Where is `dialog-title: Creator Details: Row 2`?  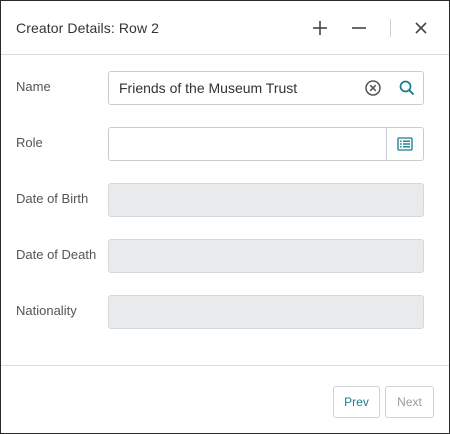
dialog-title: Creator Details: Row 2 is located at coordinates (88, 28).